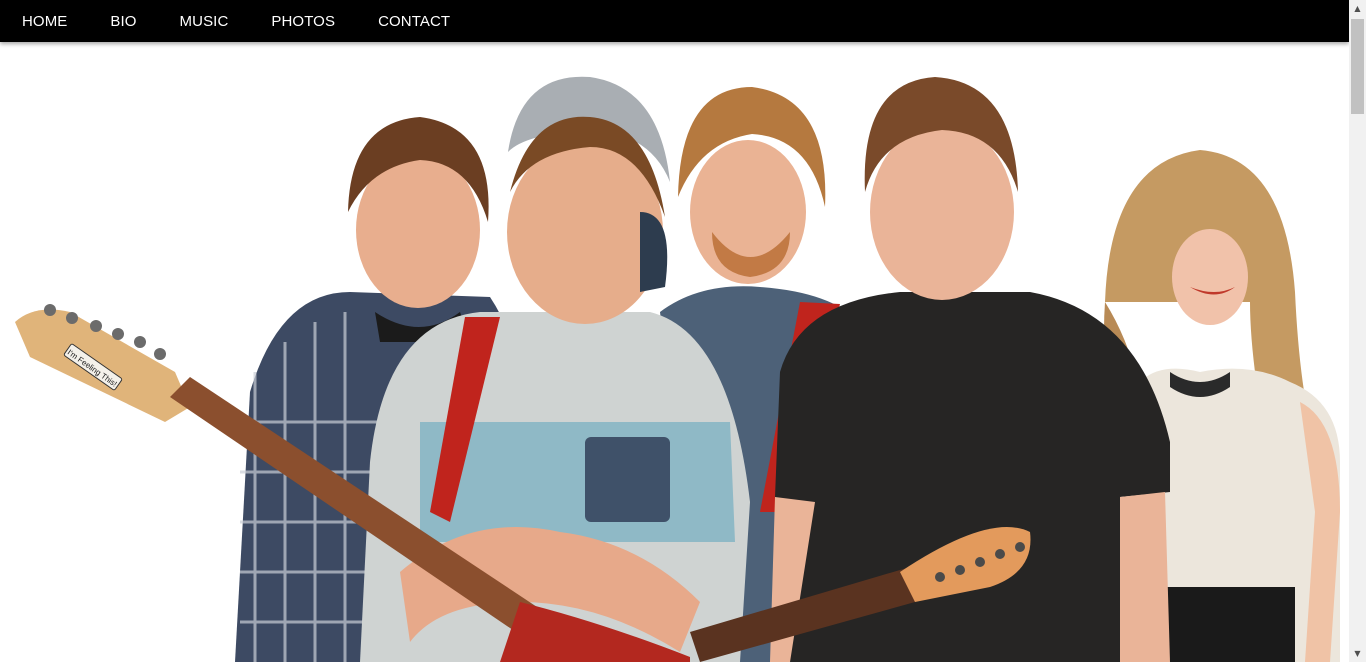 The height and width of the screenshot is (662, 1366). I want to click on nav-item-contact: CONTACT, so click(414, 21).